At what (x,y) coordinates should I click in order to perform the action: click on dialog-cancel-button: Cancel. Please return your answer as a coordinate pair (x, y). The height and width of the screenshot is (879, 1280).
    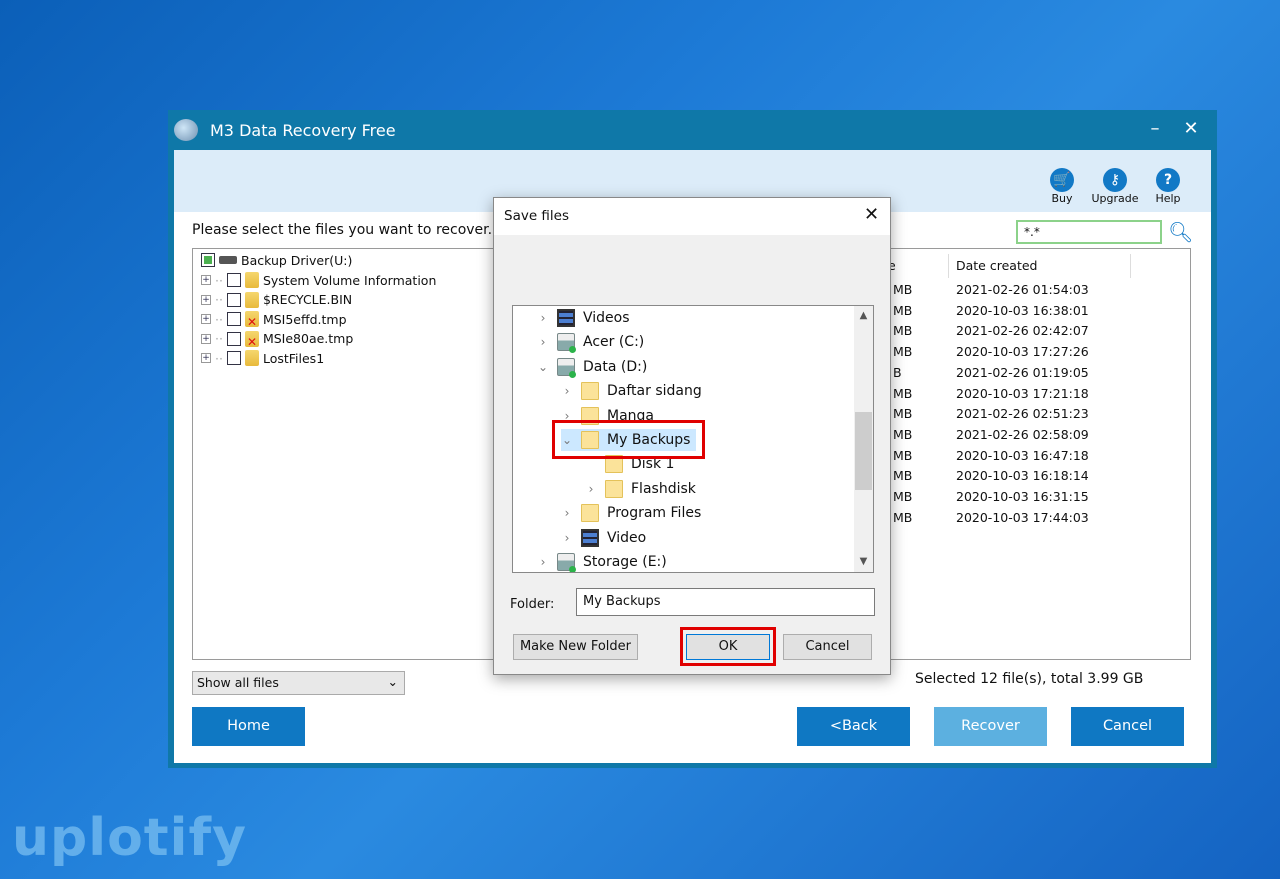
    Looking at the image, I should click on (827, 647).